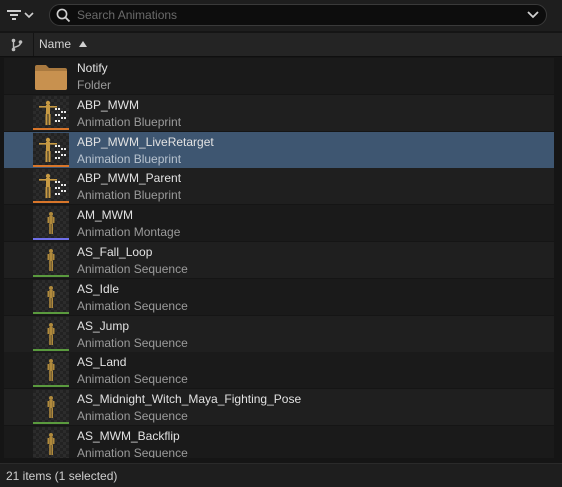 This screenshot has width=562, height=487. What do you see at coordinates (115, 252) in the screenshot?
I see `asset-name: AS_Fall_Loop` at bounding box center [115, 252].